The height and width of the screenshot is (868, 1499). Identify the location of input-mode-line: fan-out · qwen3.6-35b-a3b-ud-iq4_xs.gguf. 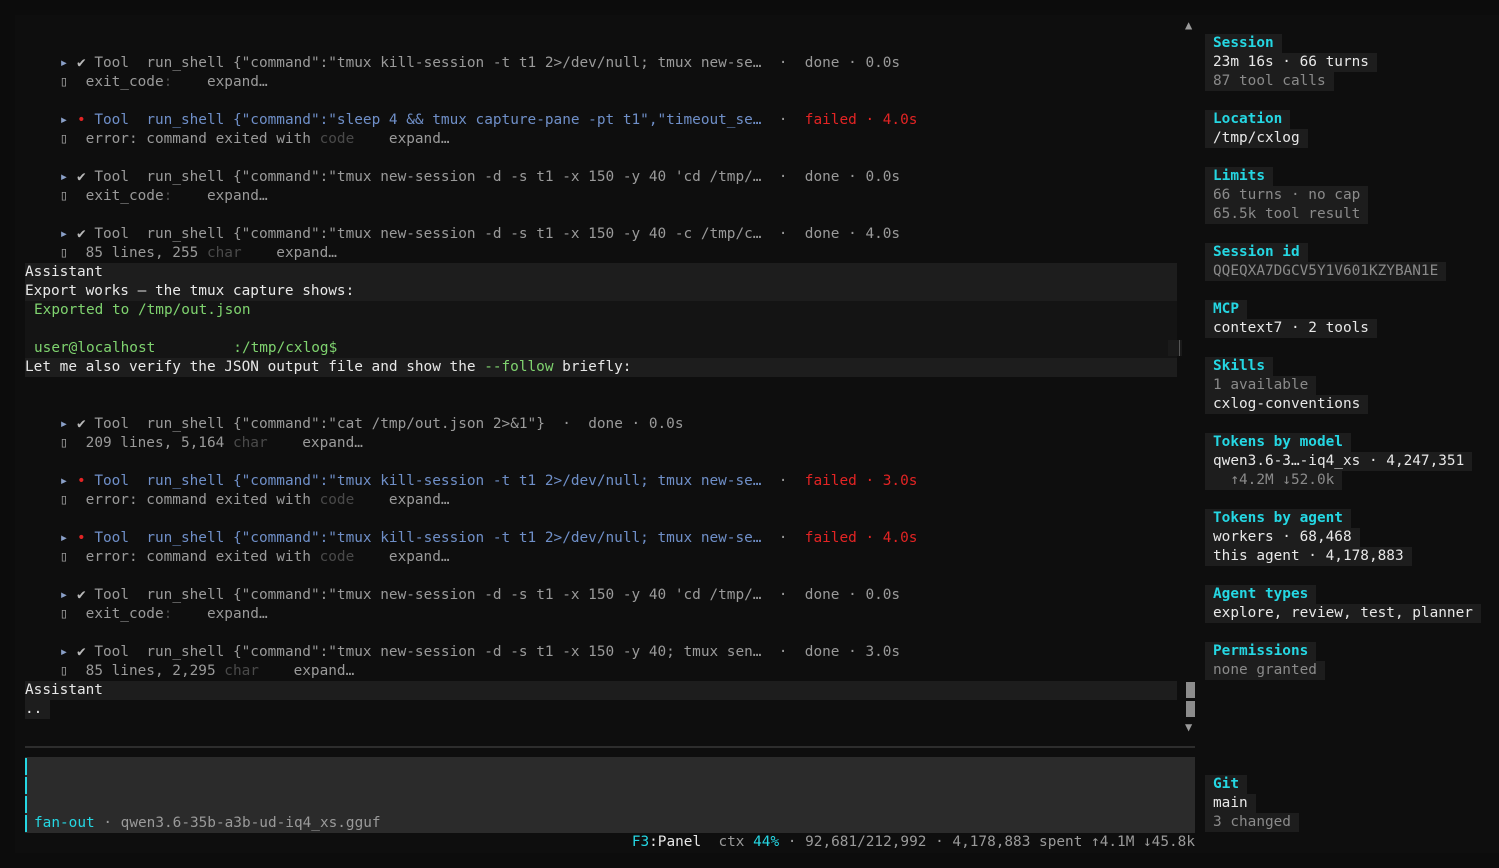
(207, 823).